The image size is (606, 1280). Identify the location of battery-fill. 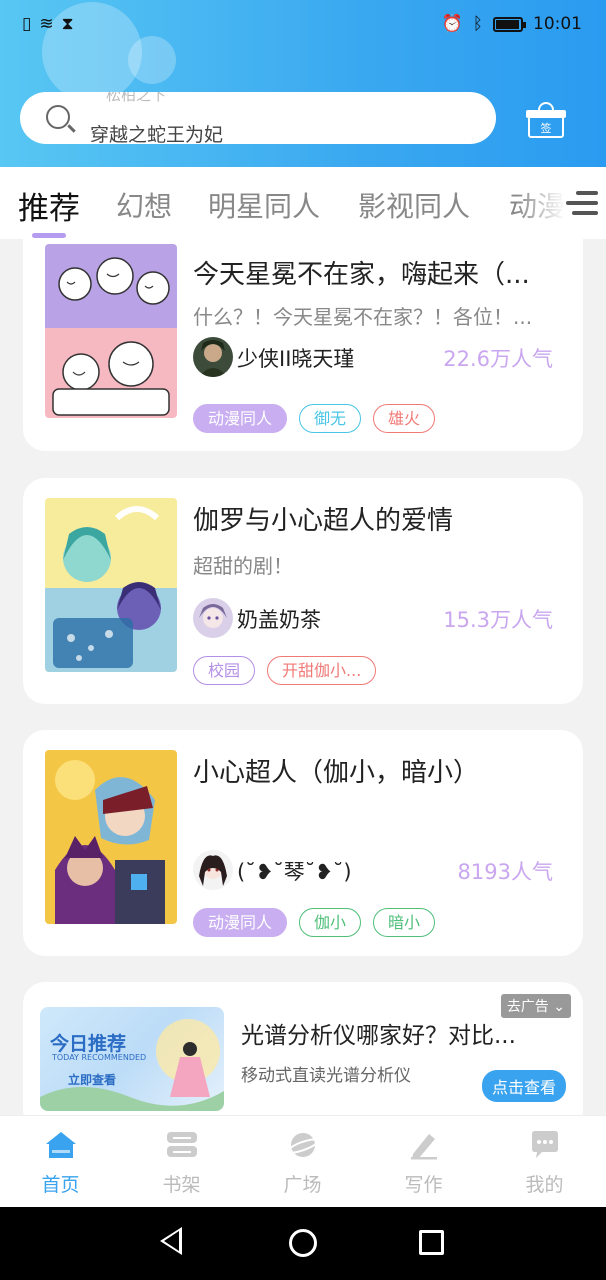
(508, 24).